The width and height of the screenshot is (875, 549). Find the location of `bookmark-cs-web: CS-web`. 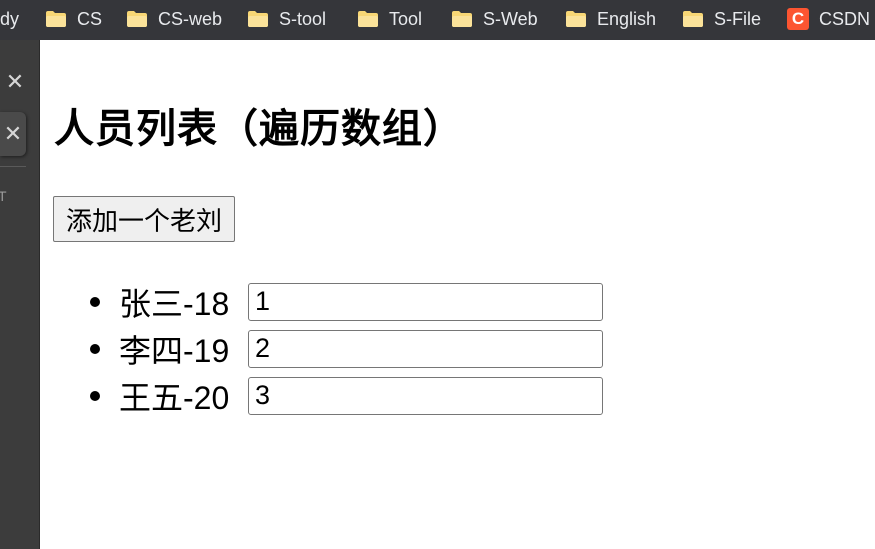

bookmark-cs-web: CS-web is located at coordinates (174, 19).